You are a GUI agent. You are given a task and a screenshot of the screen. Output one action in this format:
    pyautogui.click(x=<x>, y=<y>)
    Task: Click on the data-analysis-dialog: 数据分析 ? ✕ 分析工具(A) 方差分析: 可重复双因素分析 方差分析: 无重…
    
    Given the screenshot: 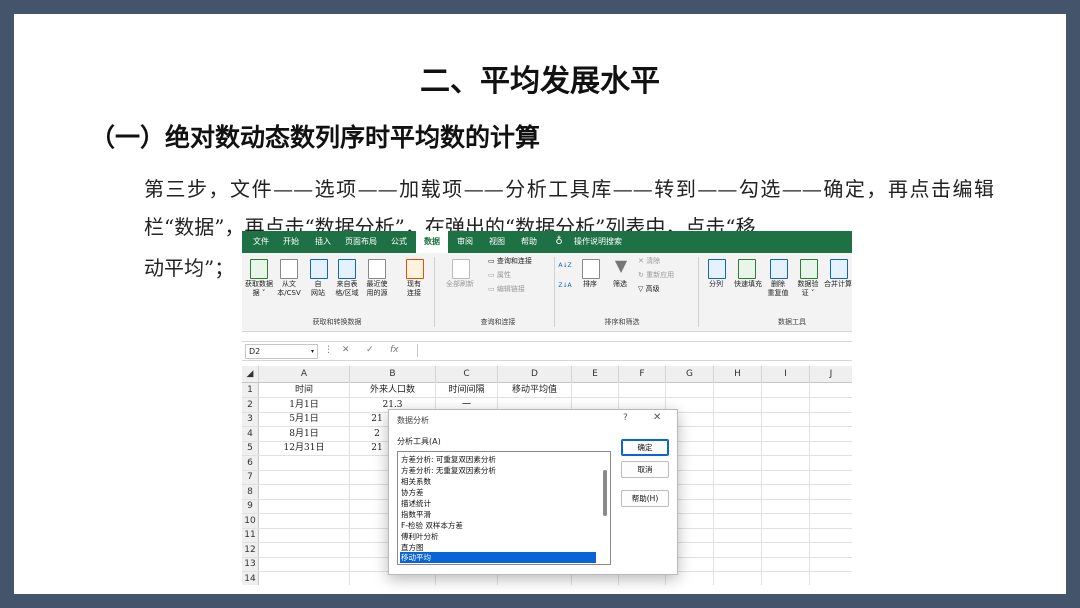 What is the action you would take?
    pyautogui.click(x=533, y=492)
    